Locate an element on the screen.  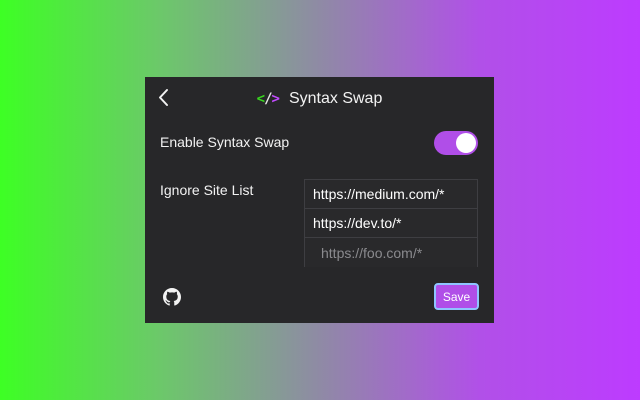
github-link is located at coordinates (172, 297).